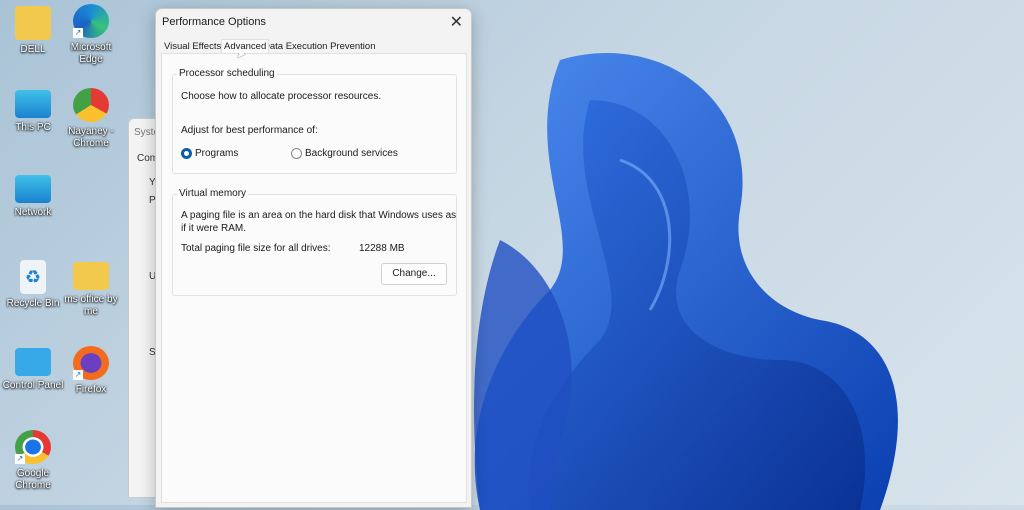 This screenshot has height=510, width=1024. I want to click on chrome-icon: ↗, so click(33, 447).